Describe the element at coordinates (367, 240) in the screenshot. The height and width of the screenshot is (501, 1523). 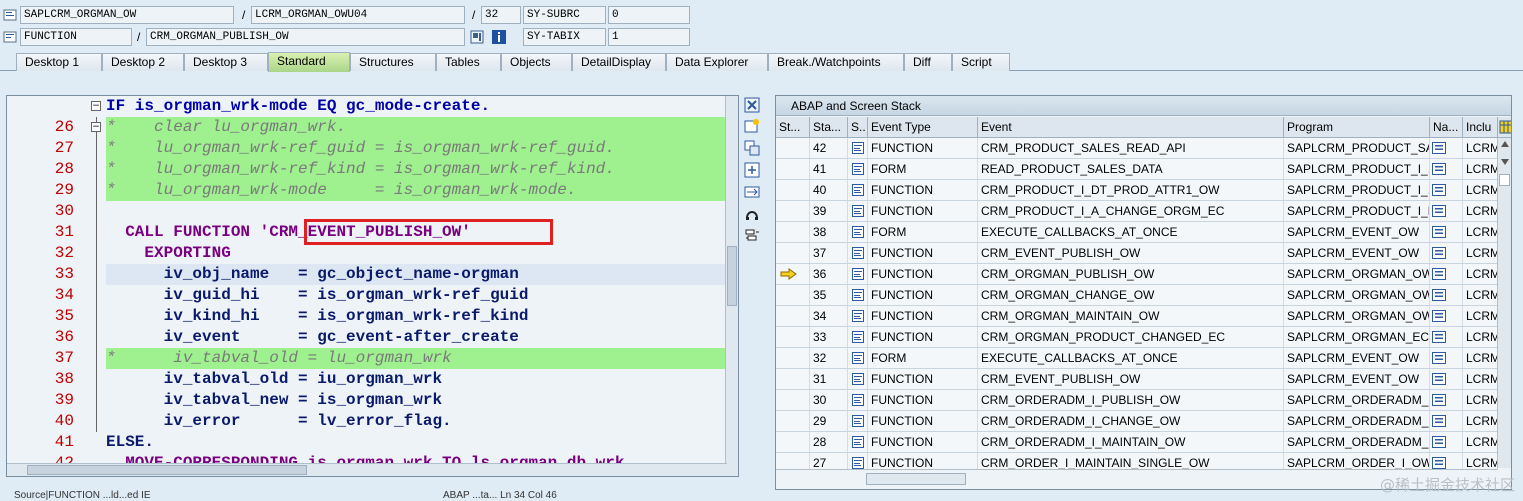
I see `code-line: 32 CALL FUNCTION 'CRM_EVENT_PUBLISH_OW'` at that location.